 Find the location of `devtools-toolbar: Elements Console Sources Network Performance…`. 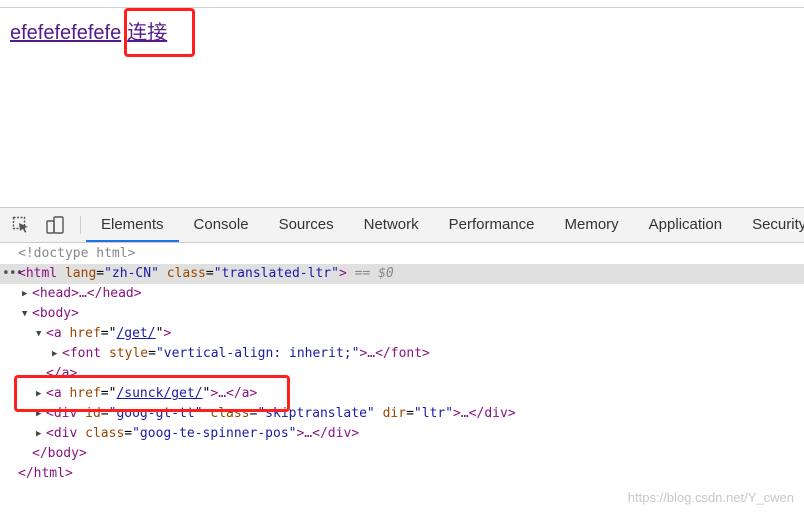

devtools-toolbar: Elements Console Sources Network Performance… is located at coordinates (402, 225).